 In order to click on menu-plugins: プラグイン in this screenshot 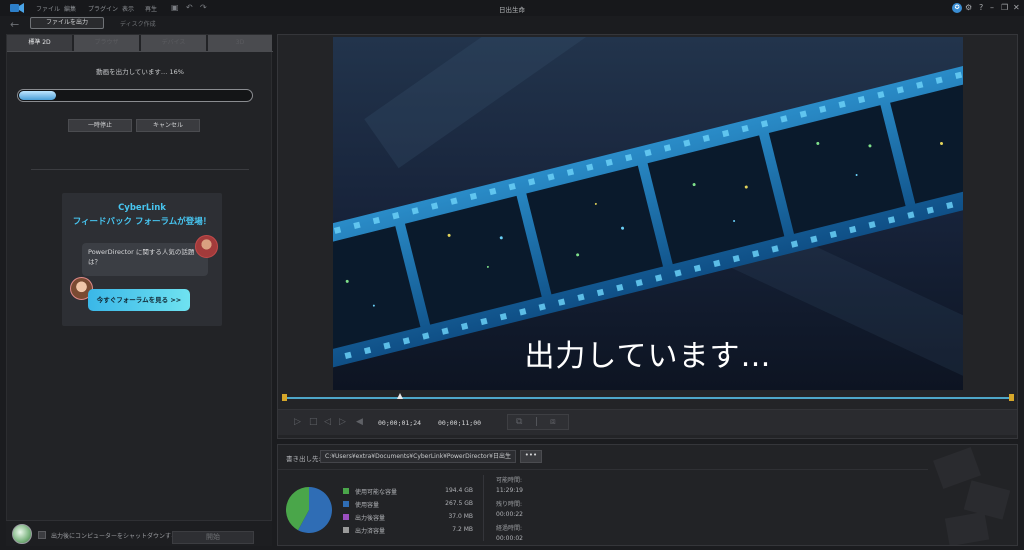, I will do `click(103, 8)`.